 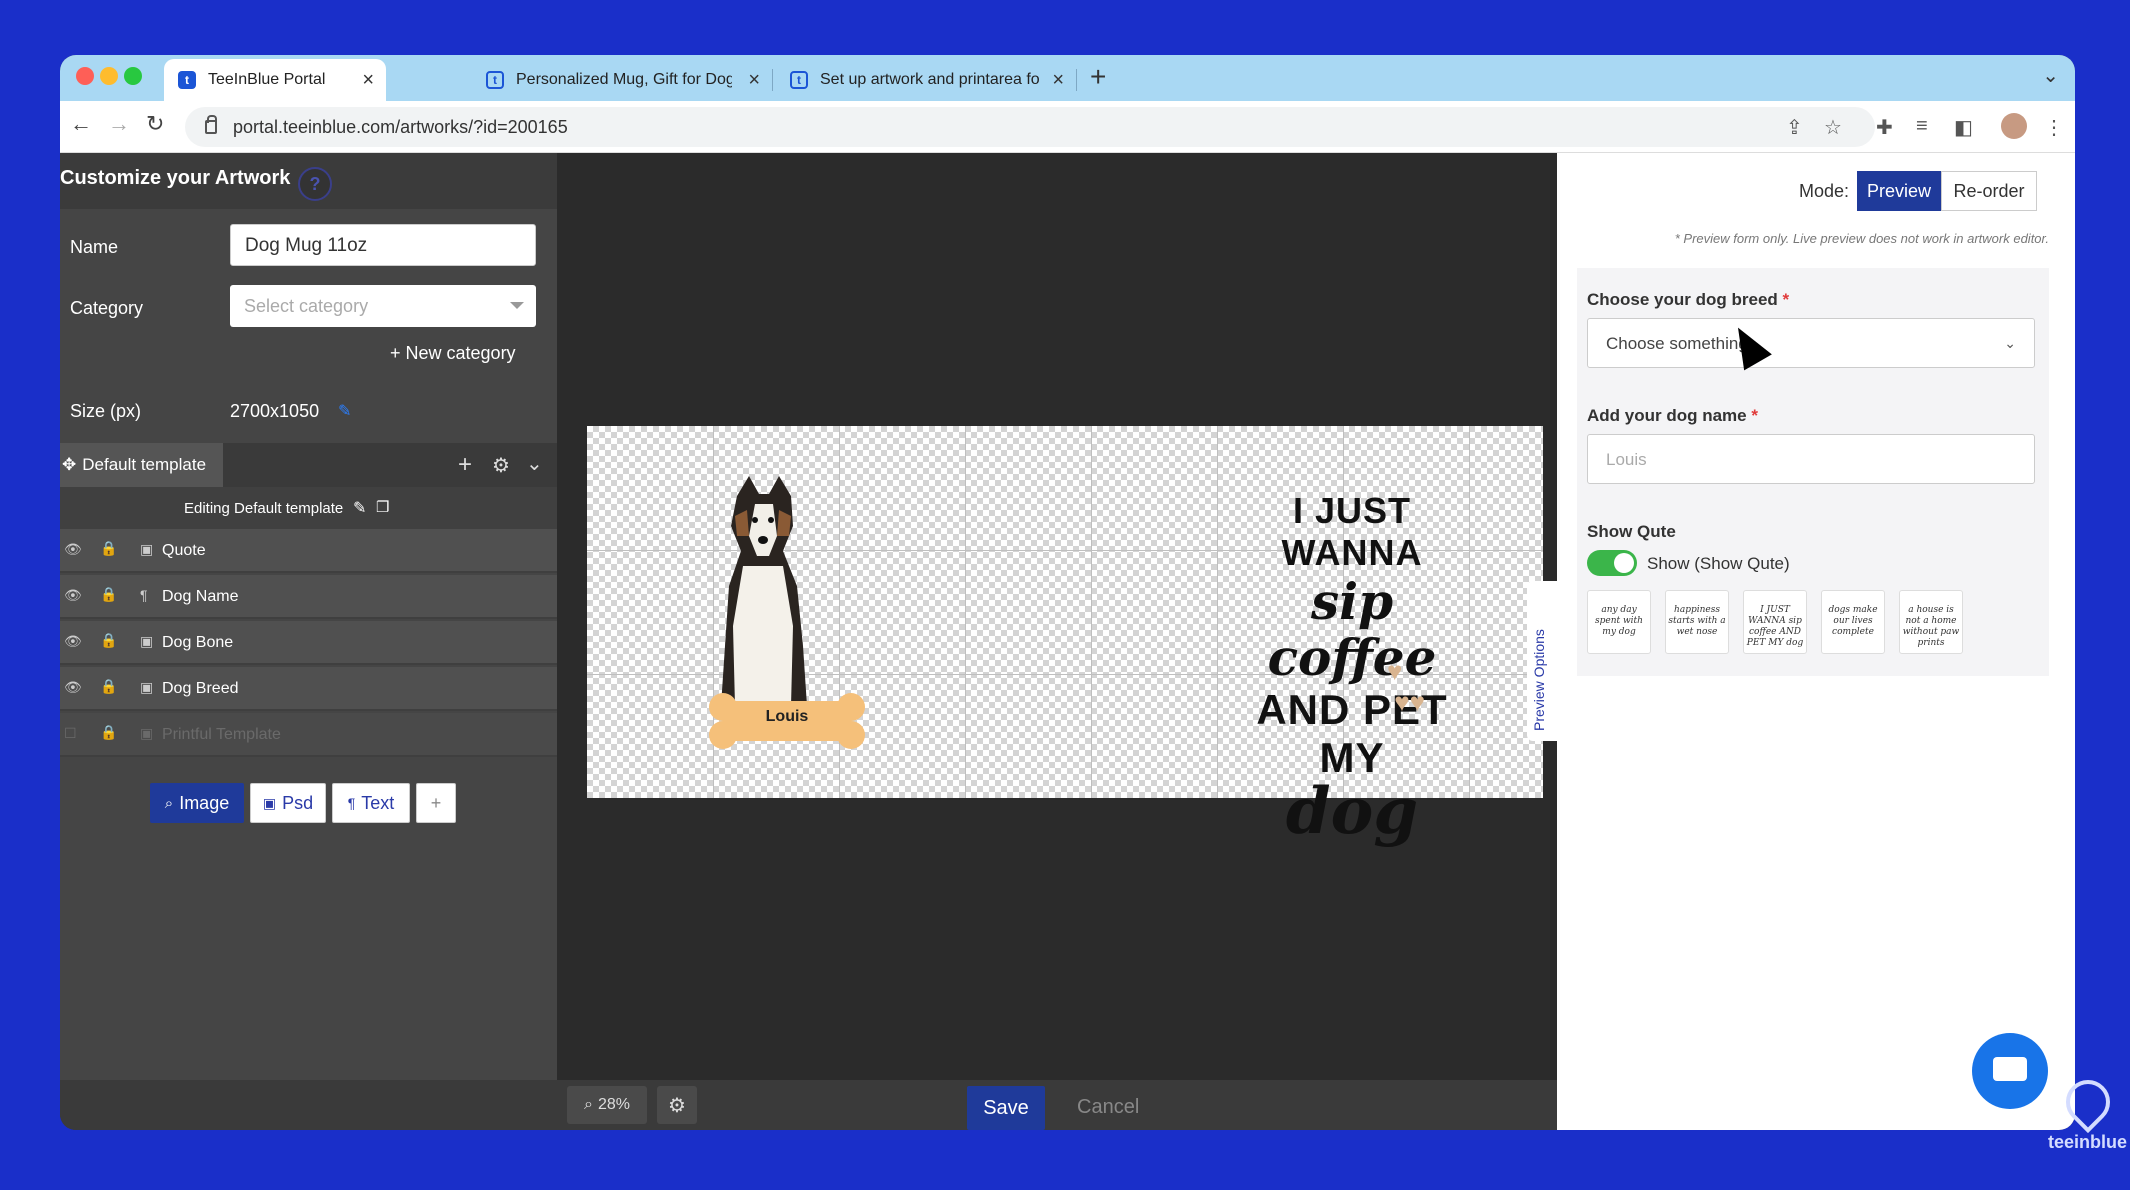 I want to click on dogname-label-text: Add your dog name, so click(x=1667, y=415).